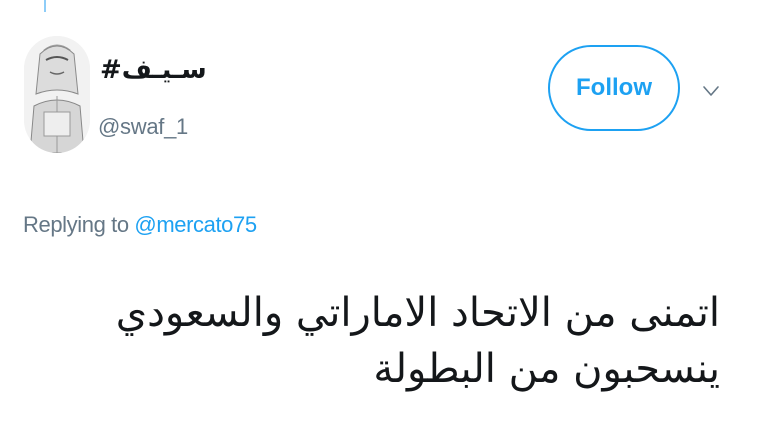 The image size is (768, 439). Describe the element at coordinates (614, 88) in the screenshot. I see `follow-button: Follow` at that location.